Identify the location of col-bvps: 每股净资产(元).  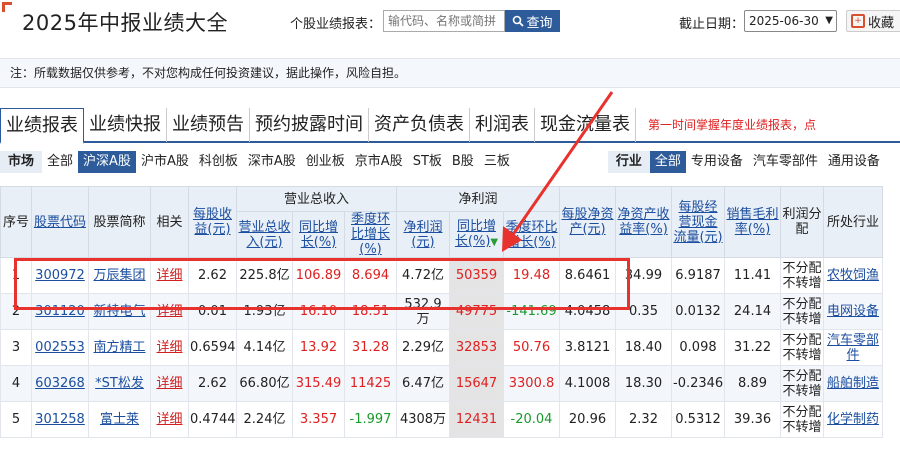
(588, 222).